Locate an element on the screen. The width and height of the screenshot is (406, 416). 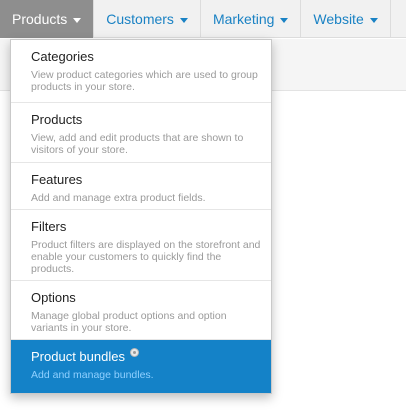
menu-item-title: Options is located at coordinates (53, 297).